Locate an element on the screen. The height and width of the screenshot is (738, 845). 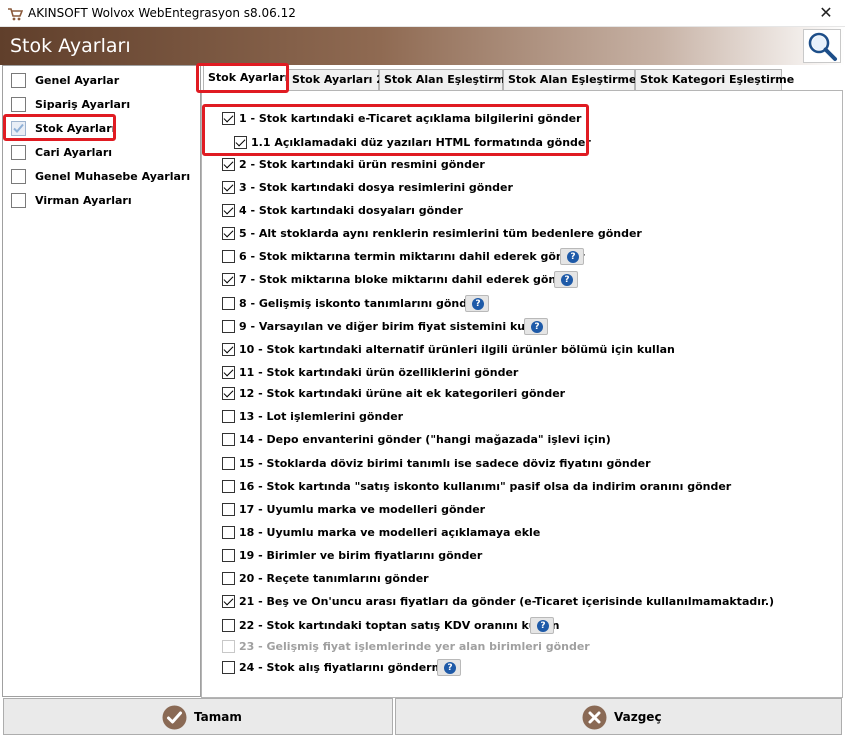
sidebar-item-virman-ayarlari: Virman Ayarları is located at coordinates (102, 201).